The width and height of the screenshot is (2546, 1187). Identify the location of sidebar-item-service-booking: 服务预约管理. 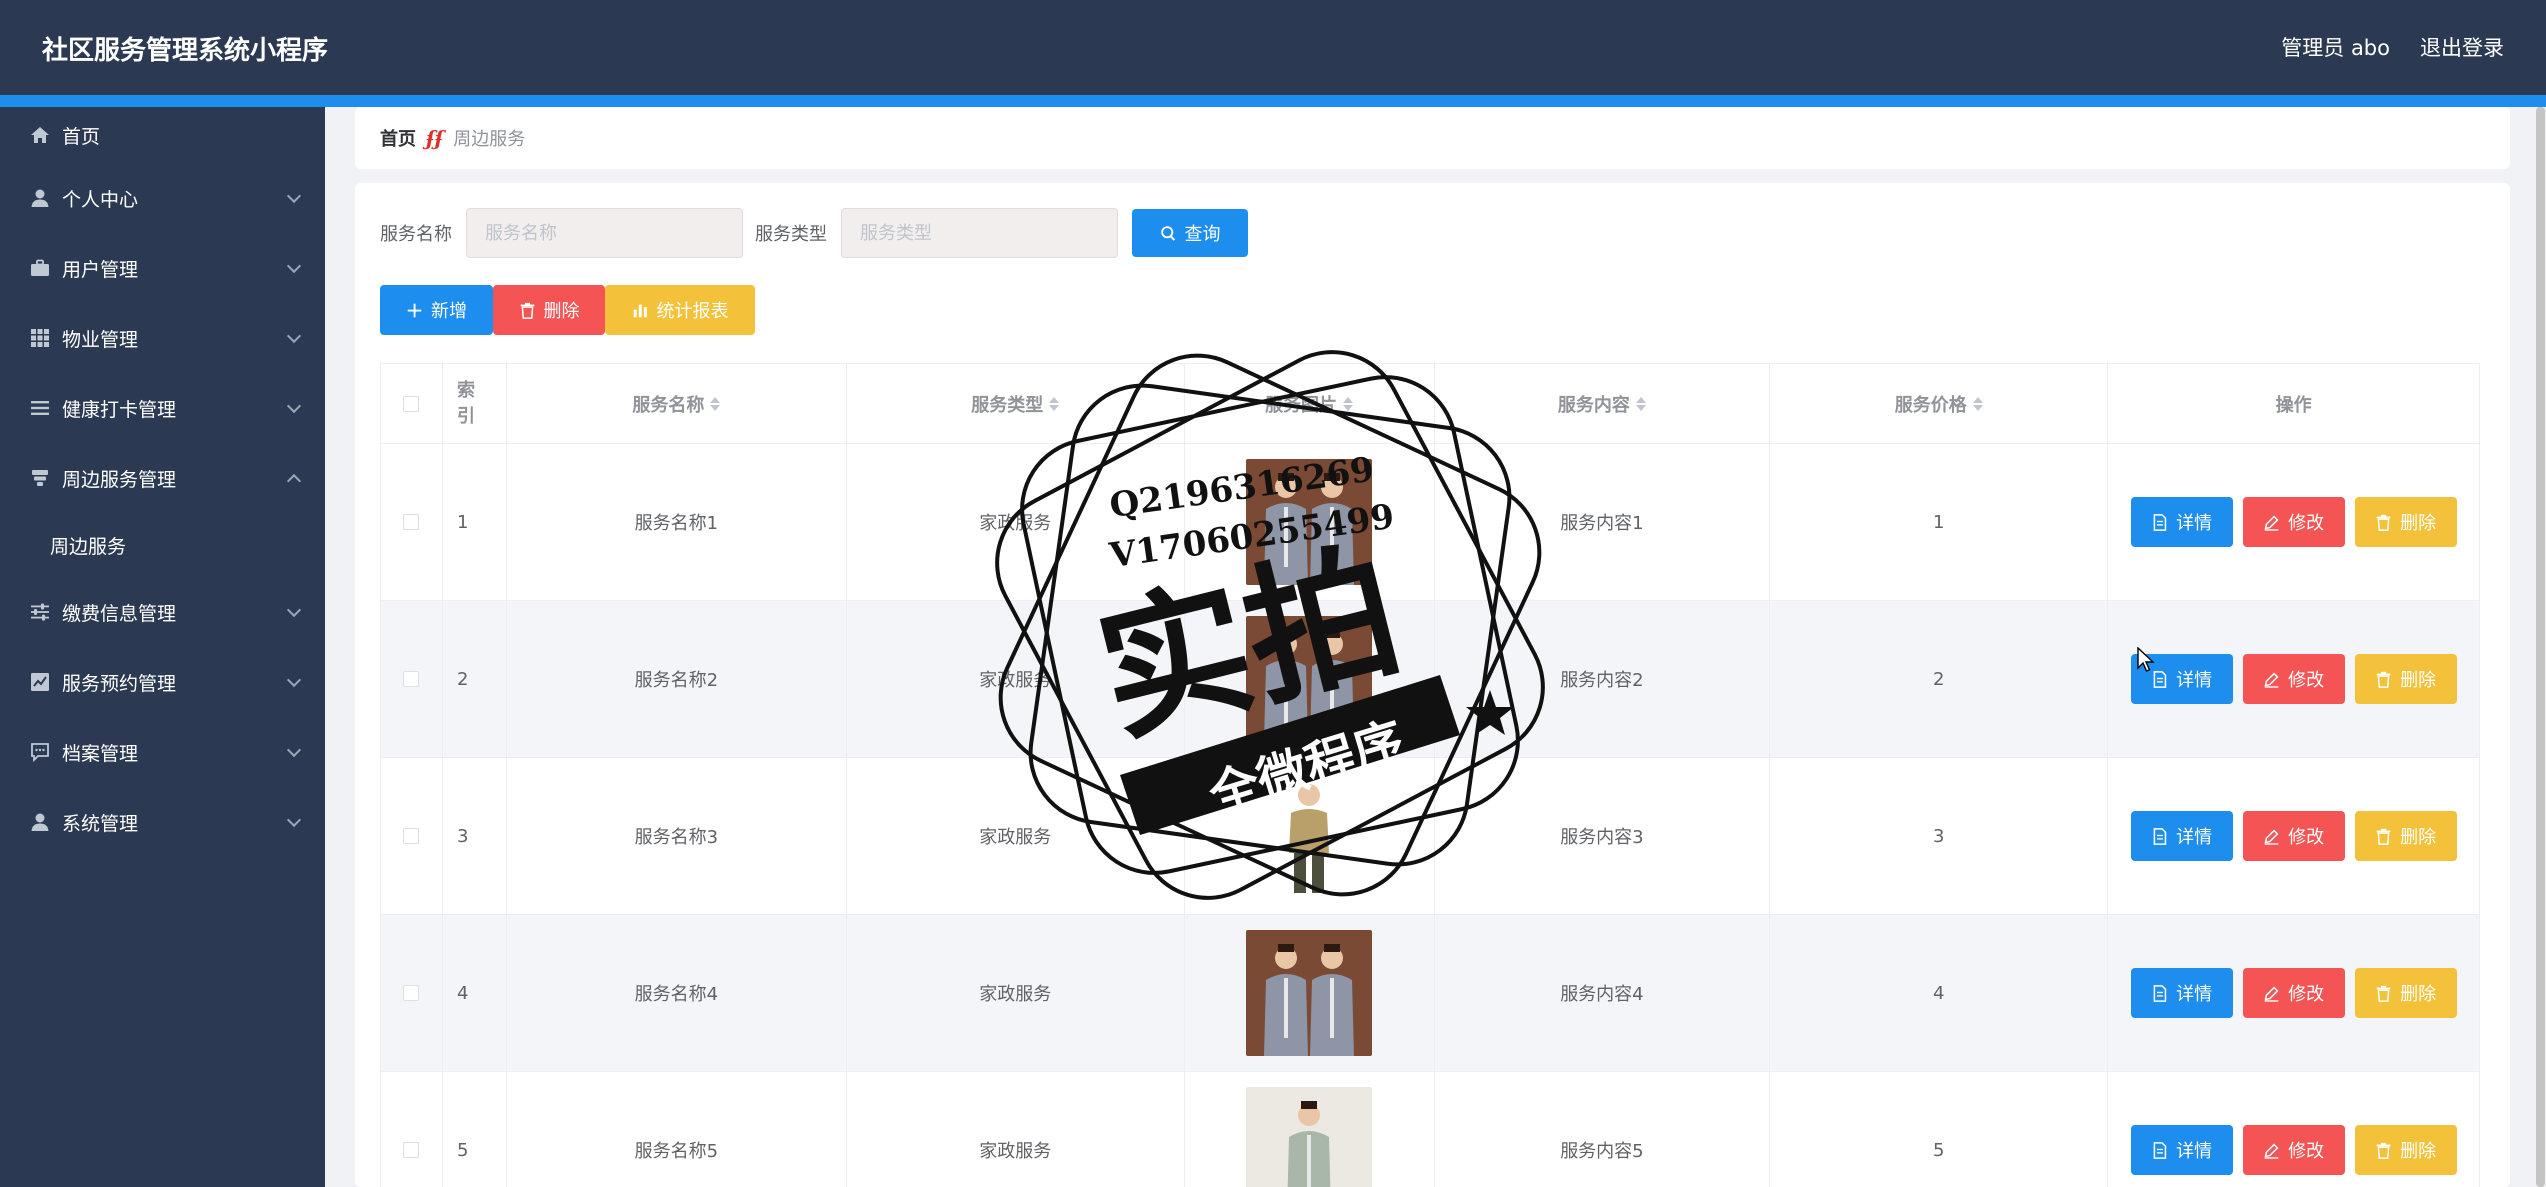
(162, 682).